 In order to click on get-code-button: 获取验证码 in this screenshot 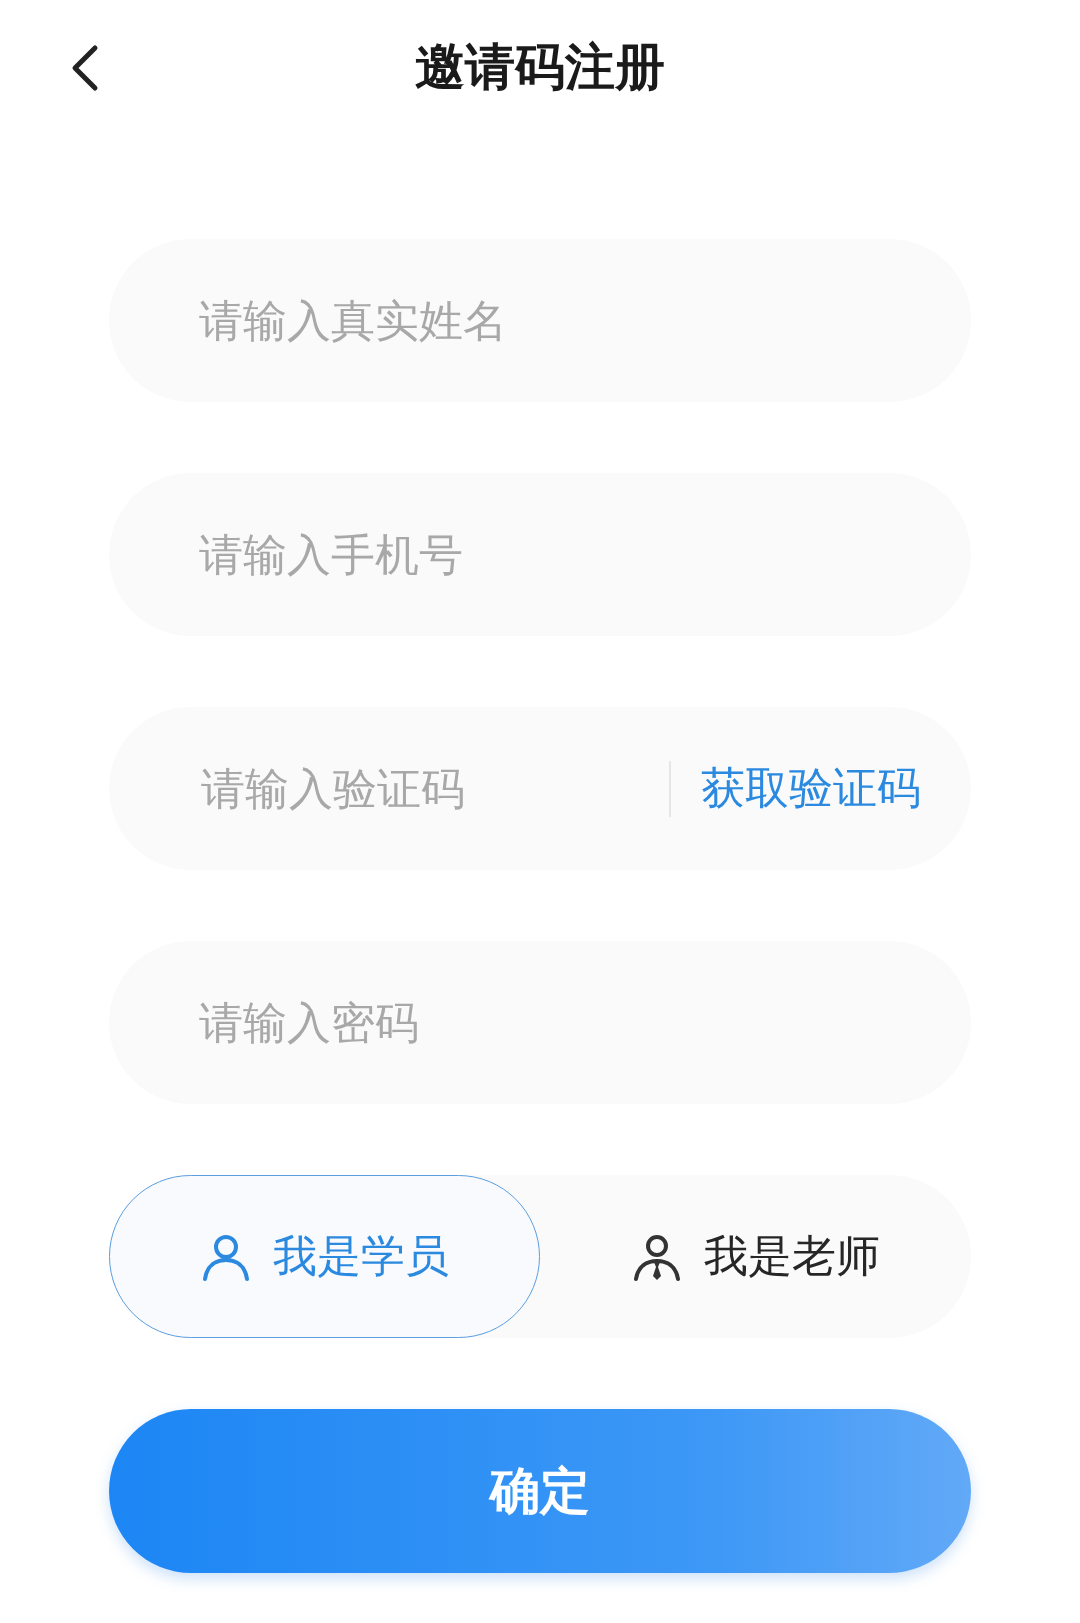, I will do `click(811, 788)`.